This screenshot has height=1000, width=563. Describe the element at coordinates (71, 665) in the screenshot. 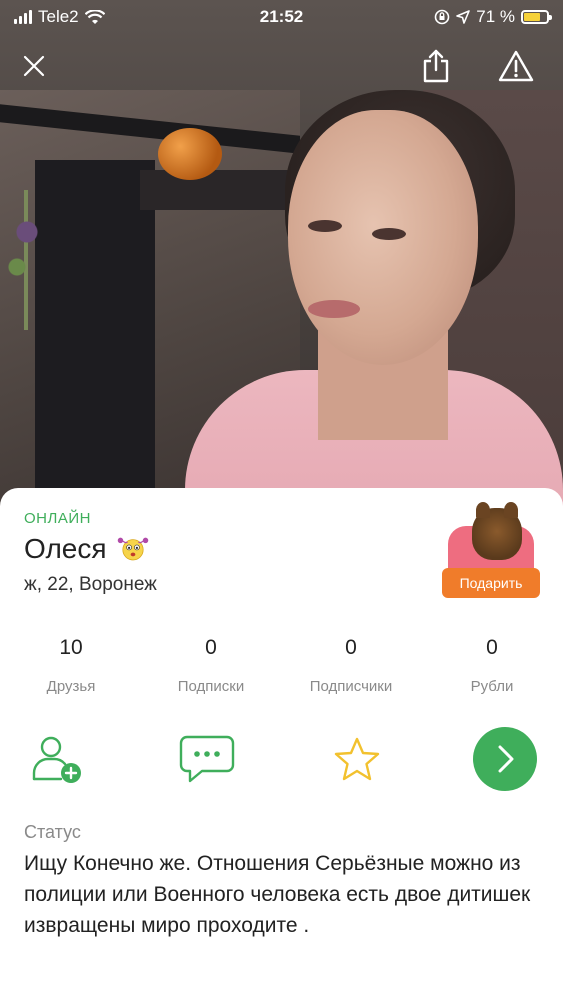

I see `stat-friends: 10 Друзья` at that location.